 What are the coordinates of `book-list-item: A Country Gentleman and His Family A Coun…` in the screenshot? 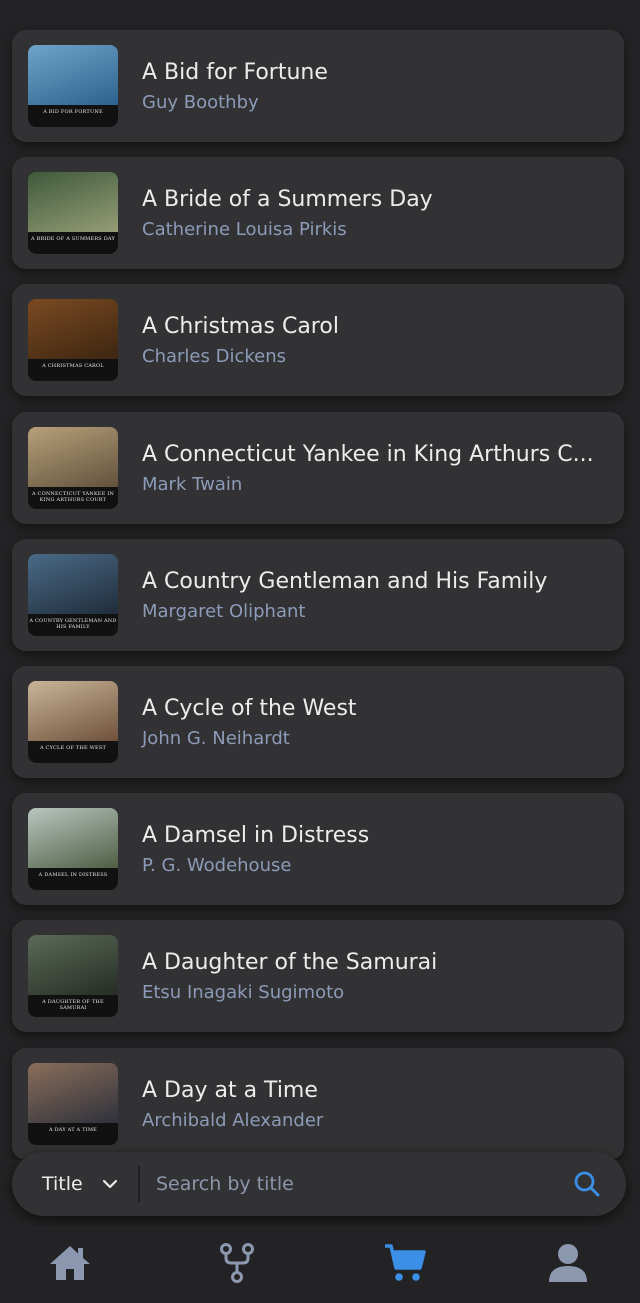 It's located at (318, 594).